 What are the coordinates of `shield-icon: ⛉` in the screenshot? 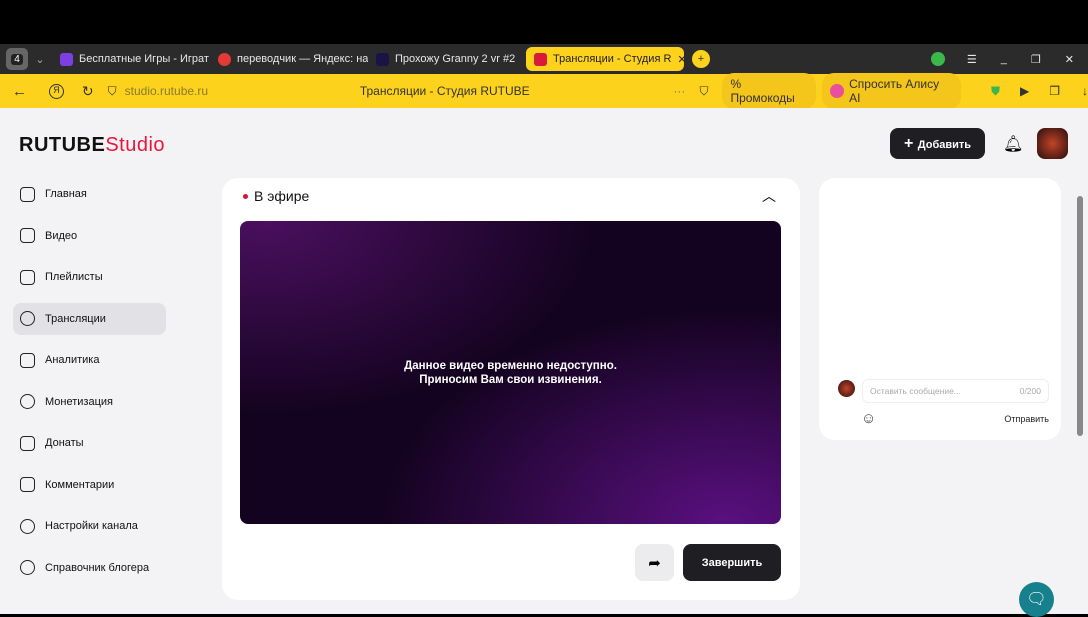 It's located at (112, 90).